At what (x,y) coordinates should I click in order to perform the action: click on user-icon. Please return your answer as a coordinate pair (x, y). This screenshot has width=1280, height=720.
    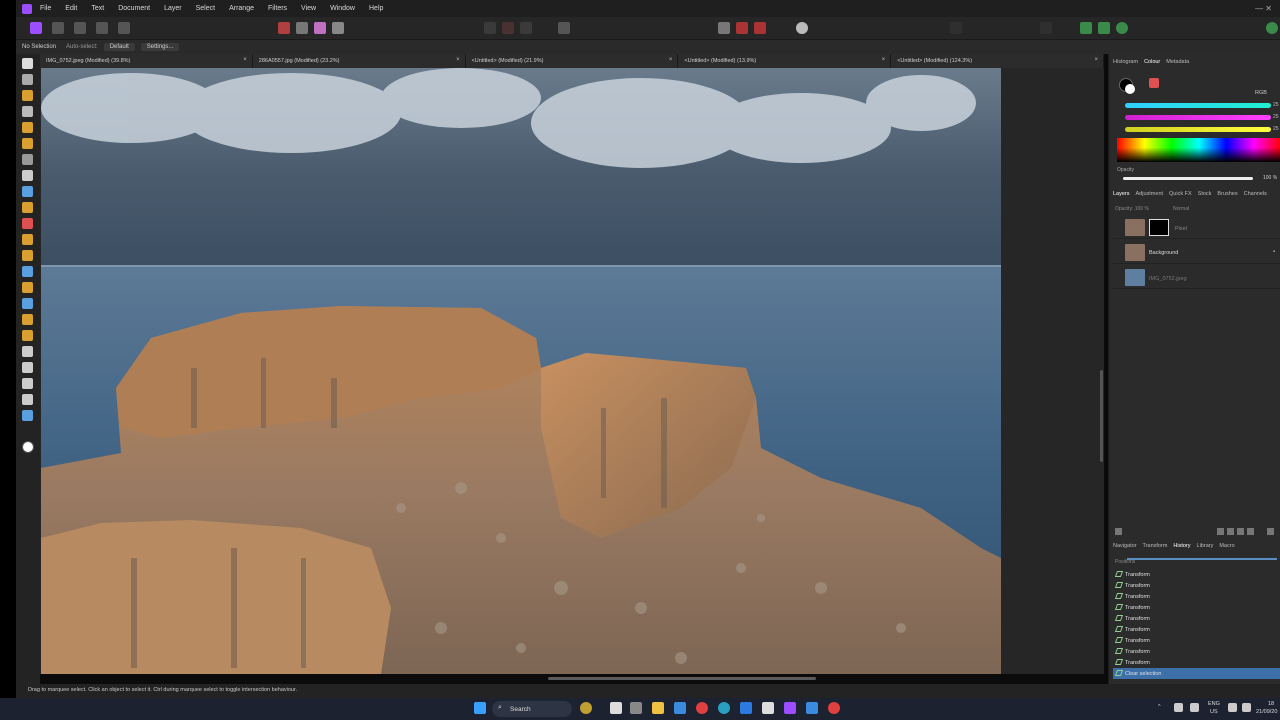
    Looking at the image, I should click on (1272, 28).